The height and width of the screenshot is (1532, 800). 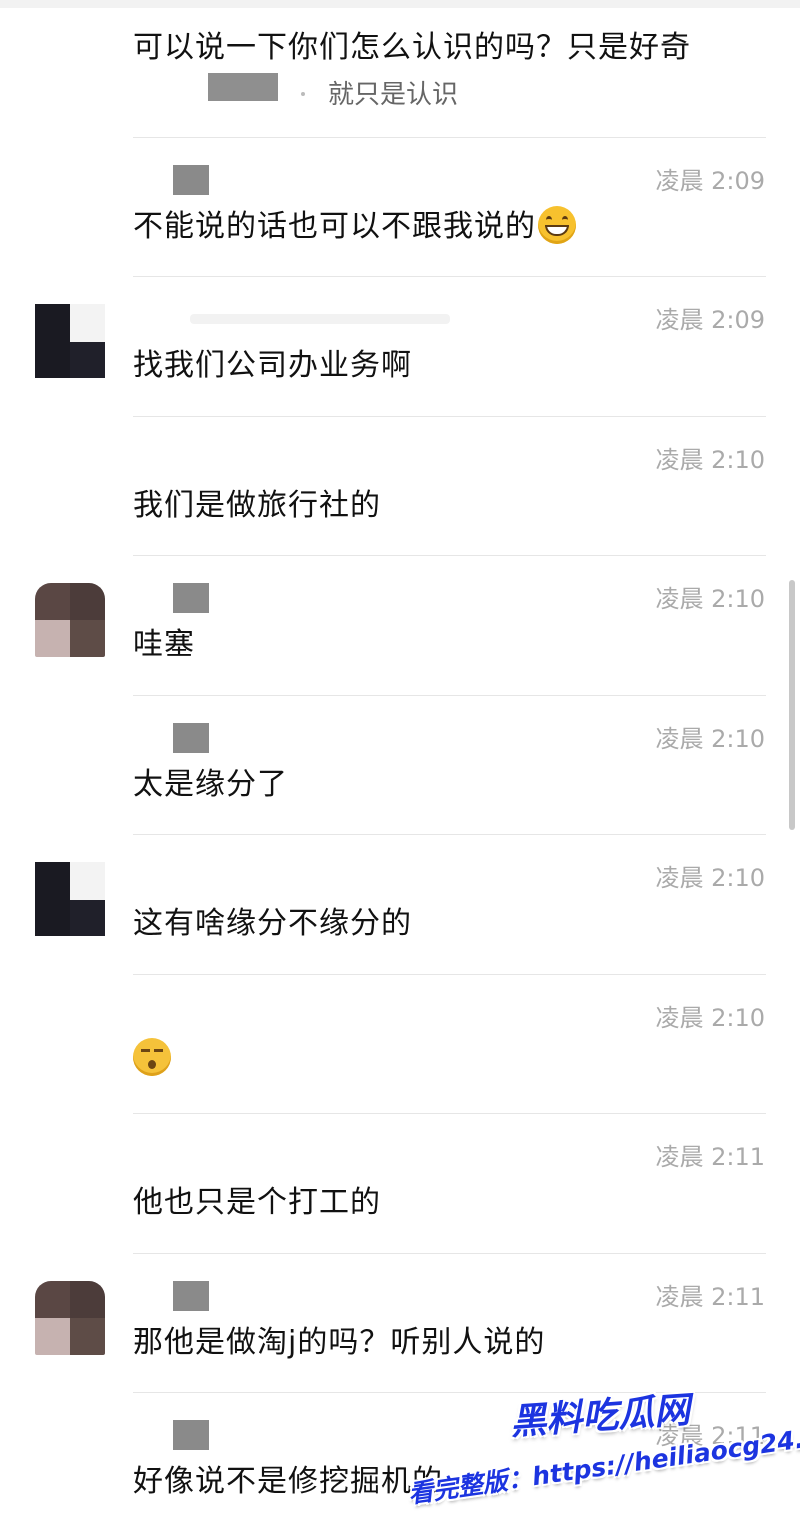 I want to click on message-item: 凌晨 2:10 哇塞, so click(x=400, y=625).